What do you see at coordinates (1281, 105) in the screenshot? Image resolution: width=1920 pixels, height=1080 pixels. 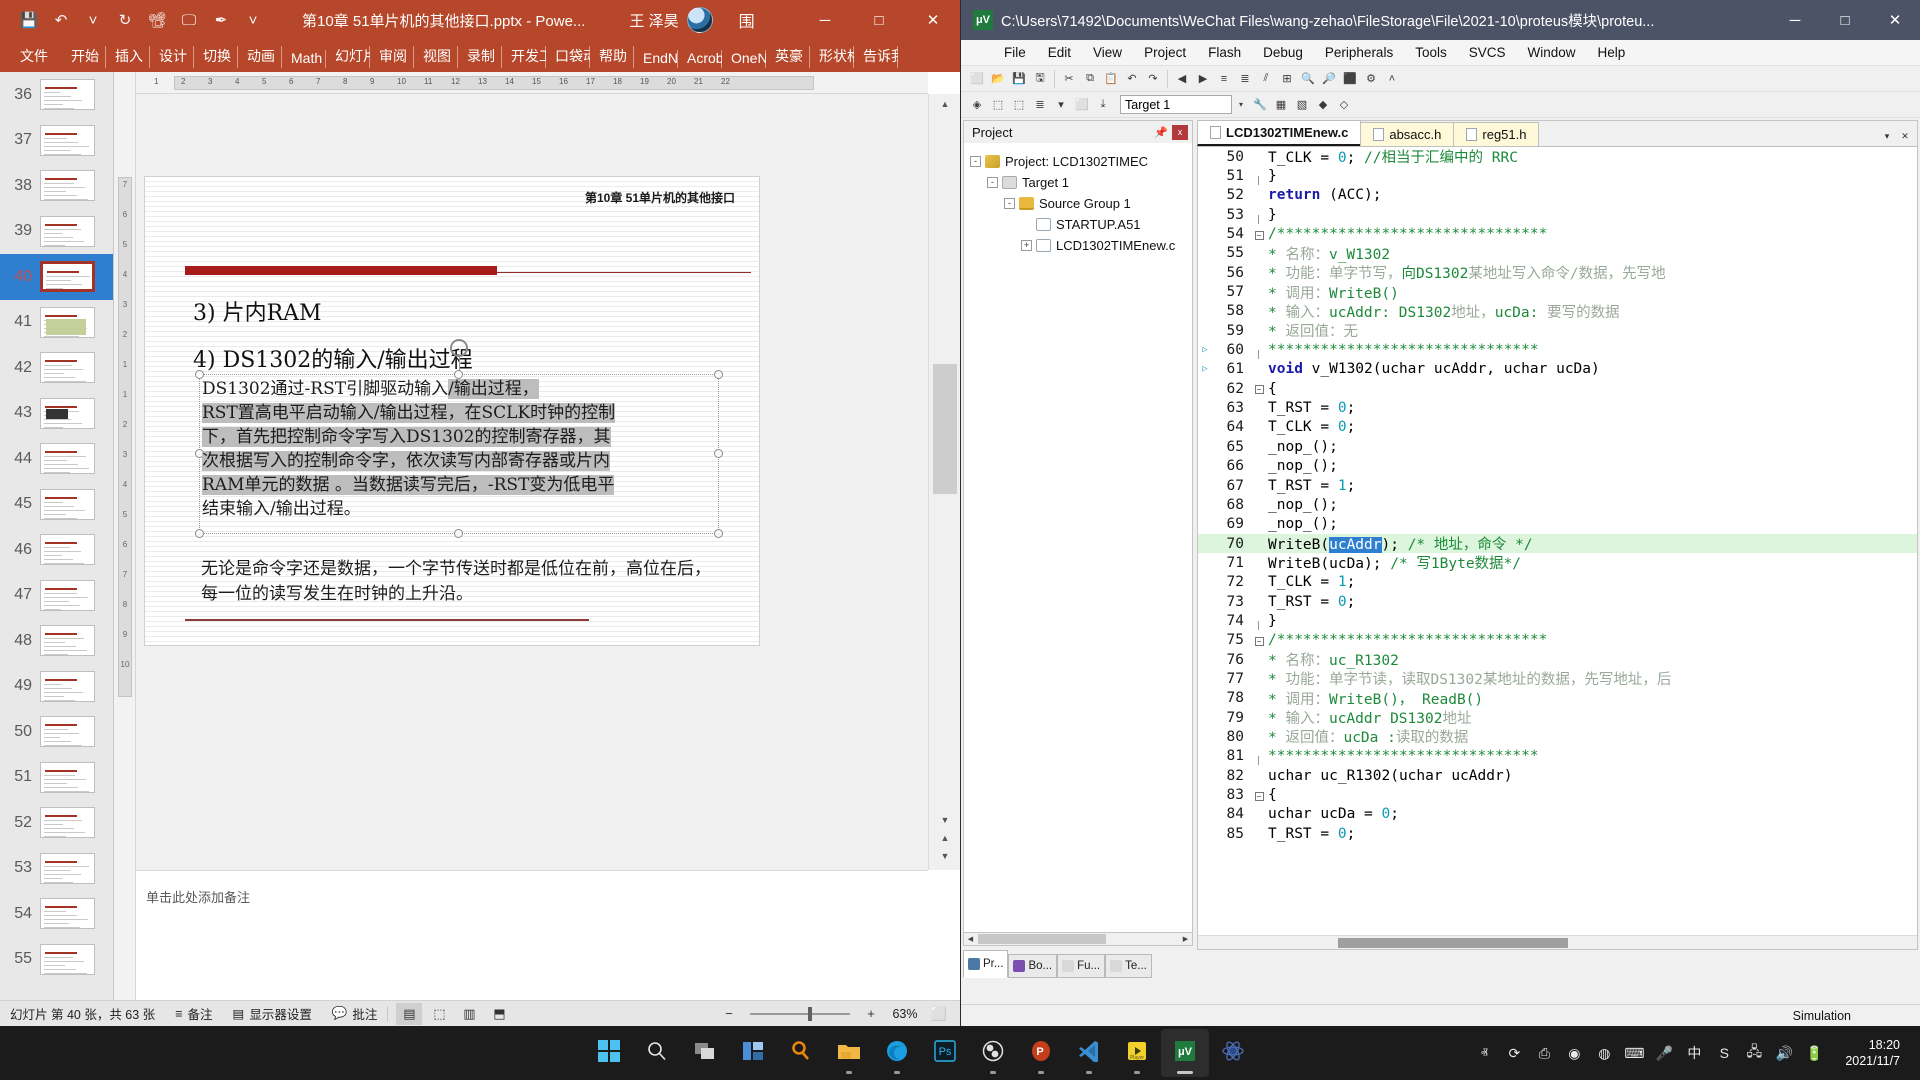 I see `manage-components-icon: ▦` at bounding box center [1281, 105].